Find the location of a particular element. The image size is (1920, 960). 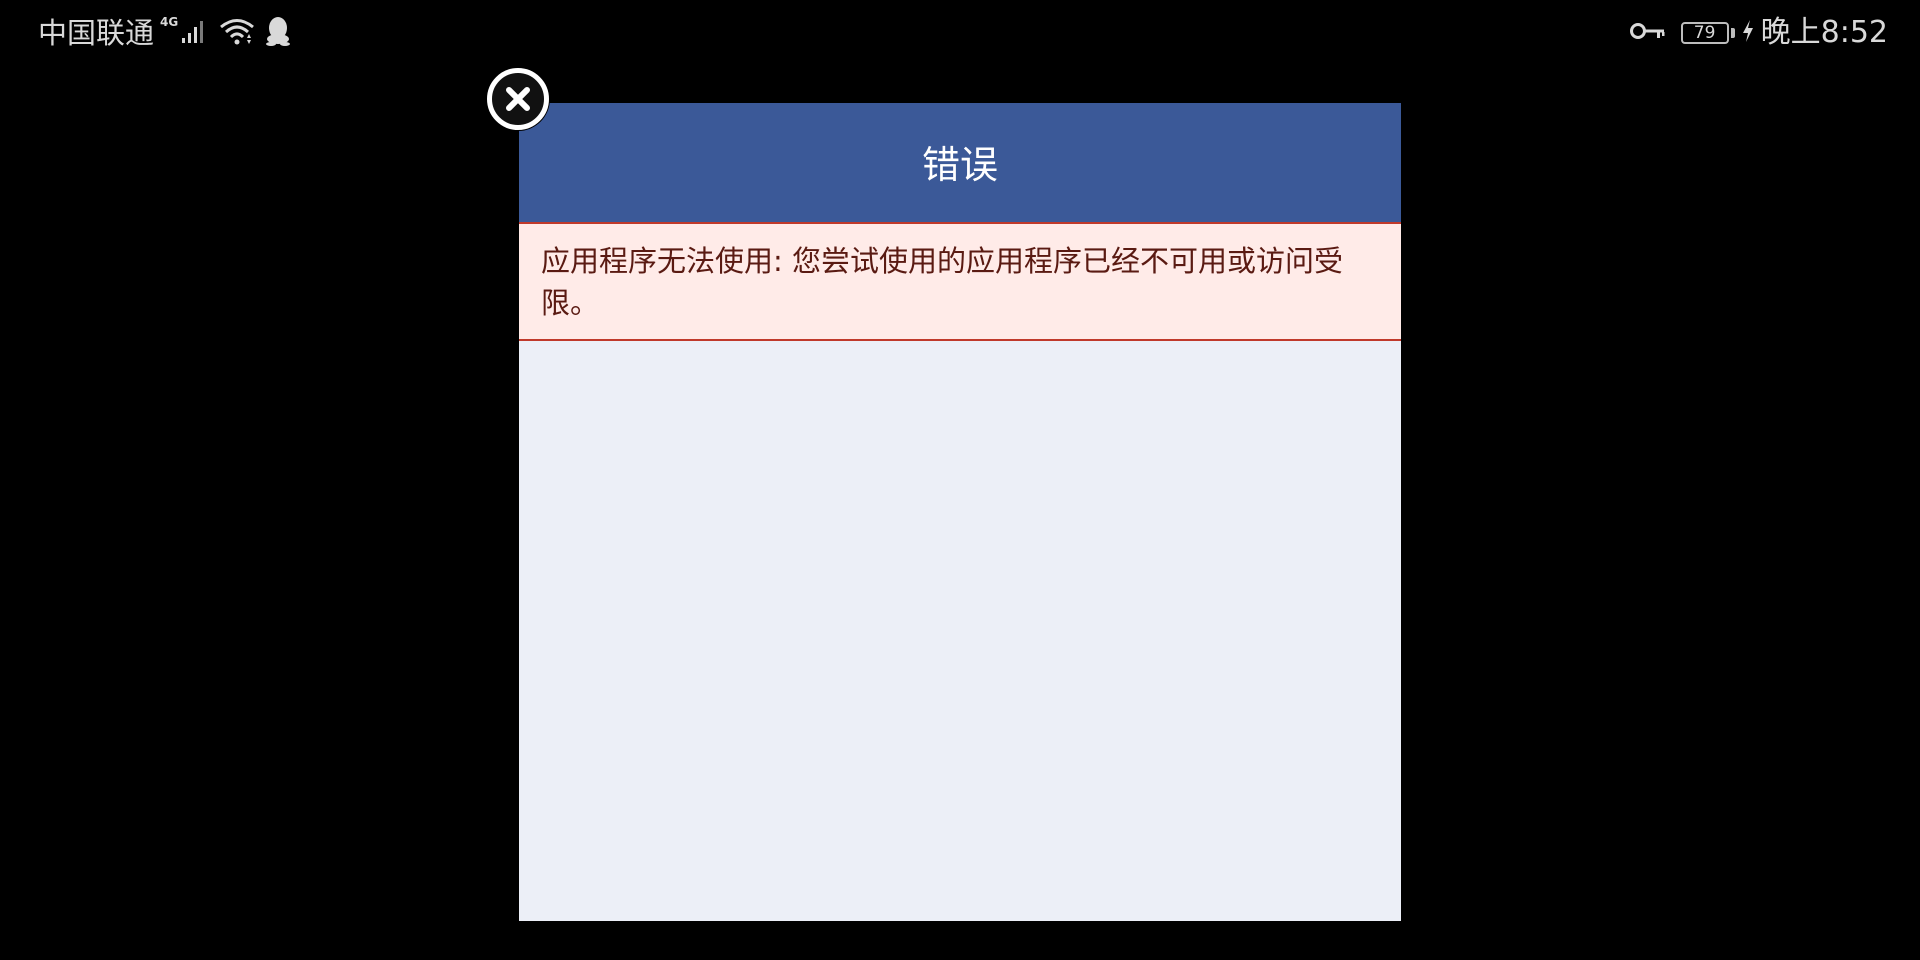

error-message: 应用程序无法使用: 您尝试使用的应用程序已经不可用或访问受限。 is located at coordinates (942, 282).